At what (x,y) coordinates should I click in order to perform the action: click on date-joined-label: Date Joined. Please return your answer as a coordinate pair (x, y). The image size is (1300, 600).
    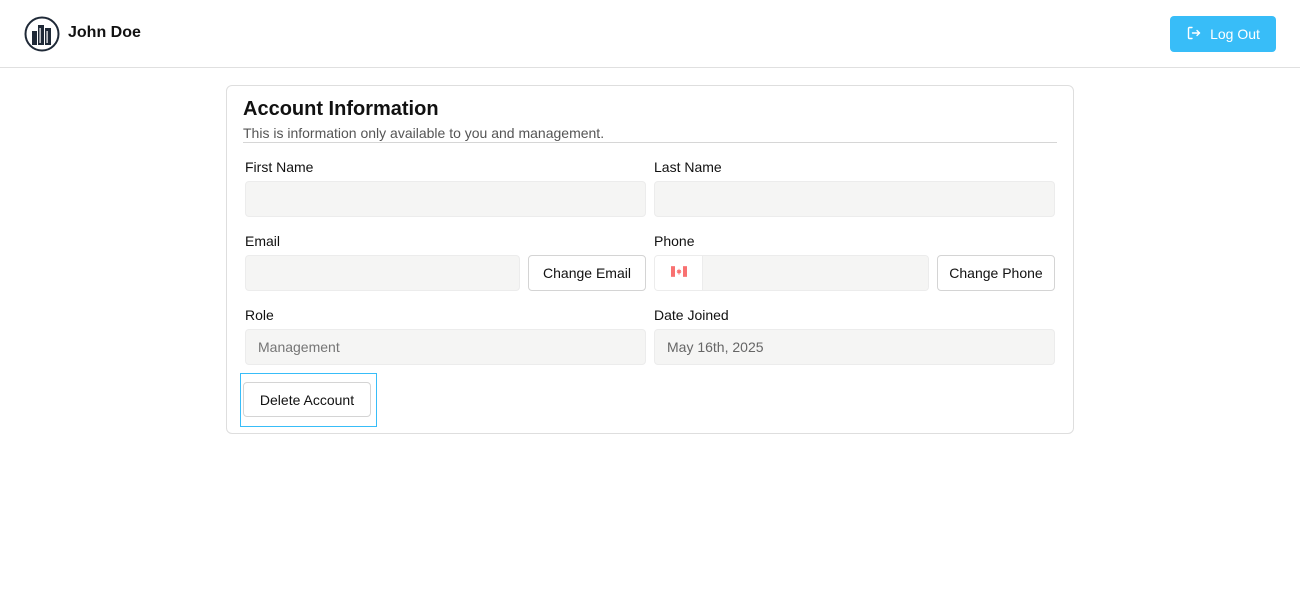
    Looking at the image, I should click on (691, 315).